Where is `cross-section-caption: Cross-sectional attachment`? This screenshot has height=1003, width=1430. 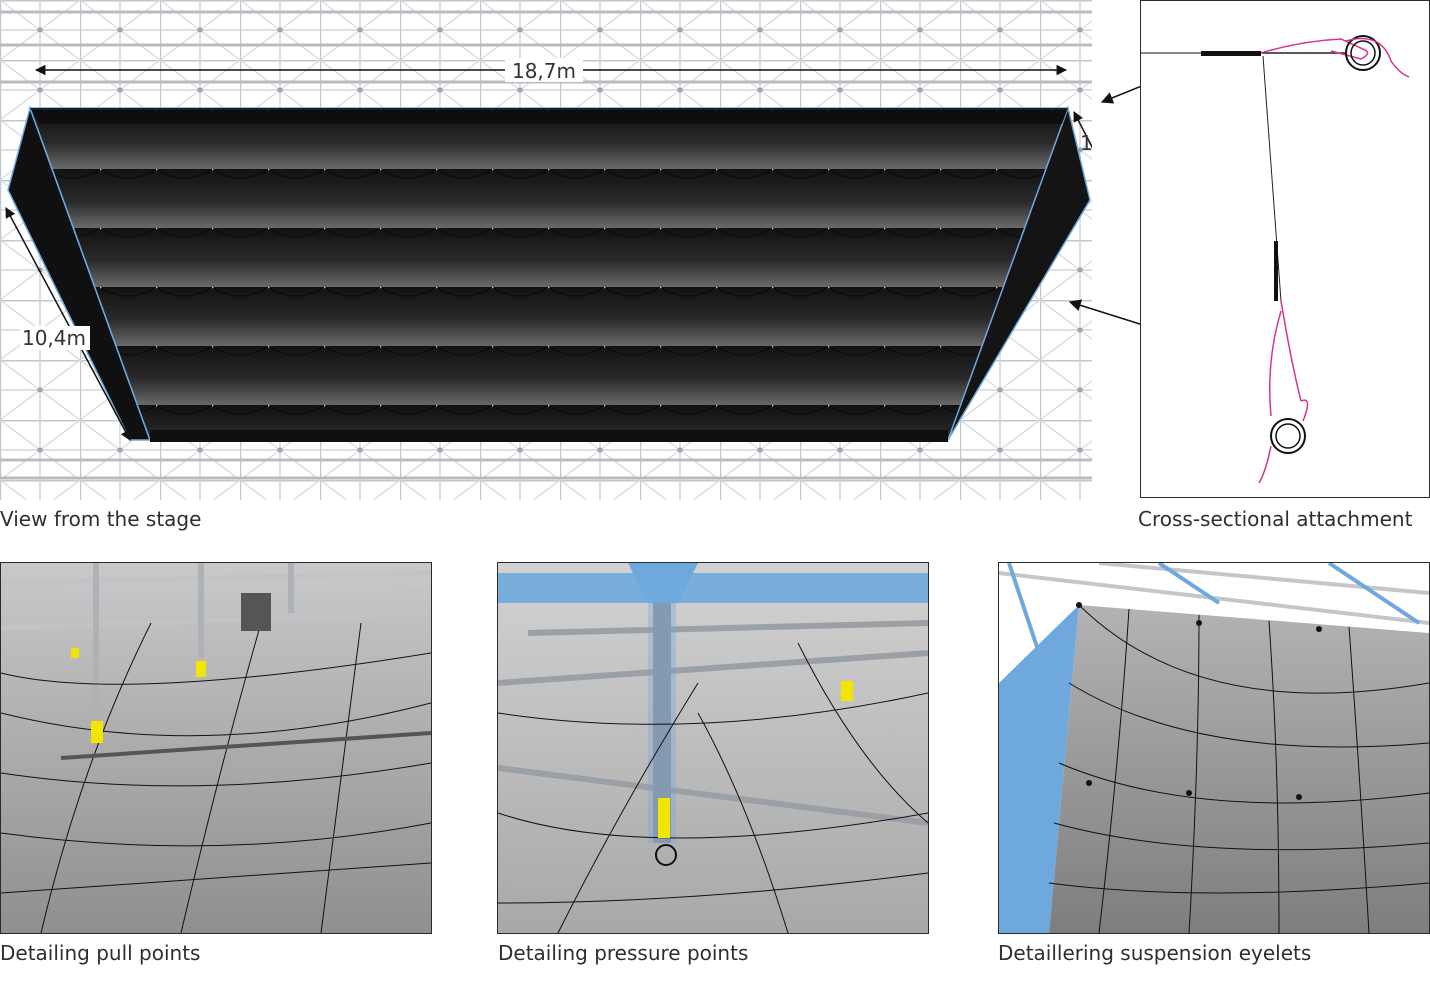
cross-section-caption: Cross-sectional attachment is located at coordinates (1275, 519).